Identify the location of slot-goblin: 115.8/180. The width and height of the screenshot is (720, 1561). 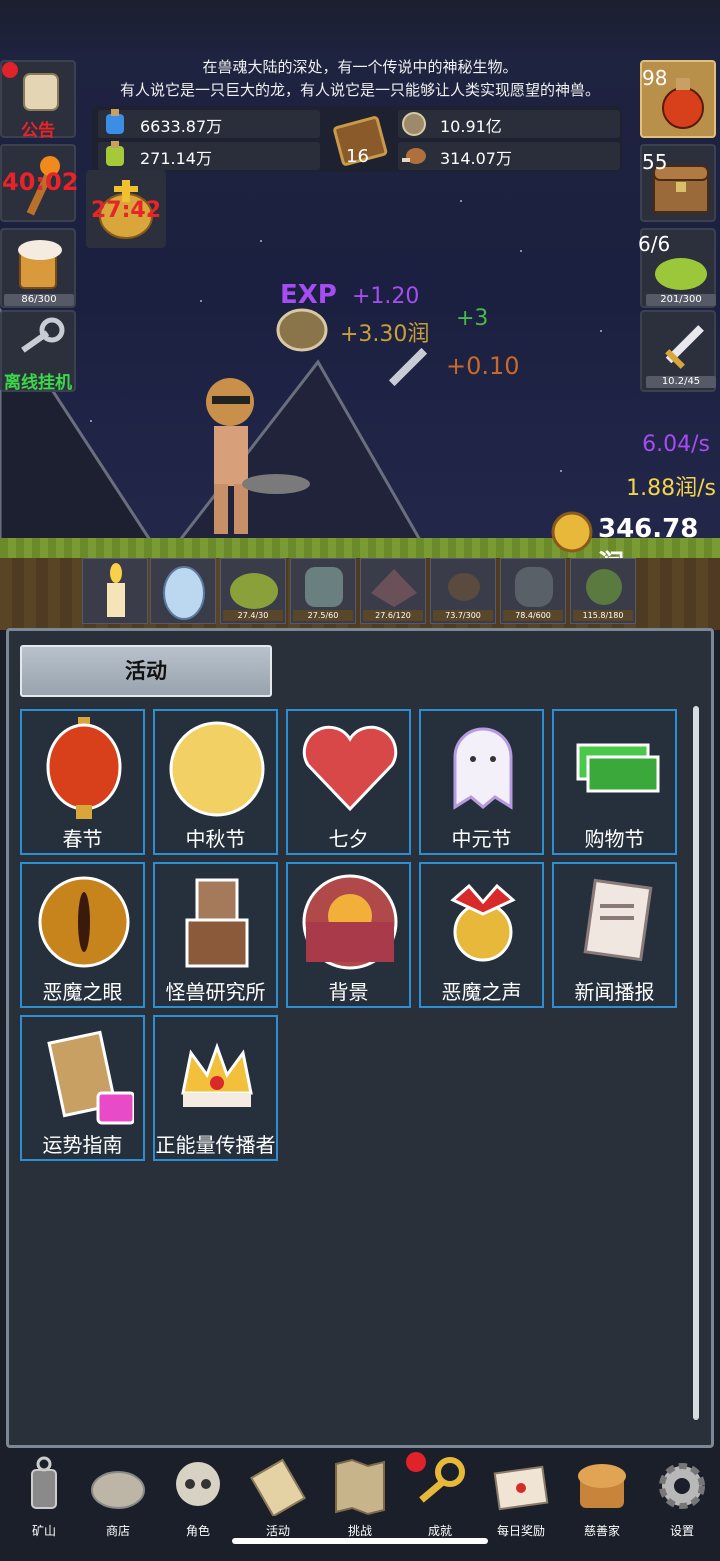
(603, 591).